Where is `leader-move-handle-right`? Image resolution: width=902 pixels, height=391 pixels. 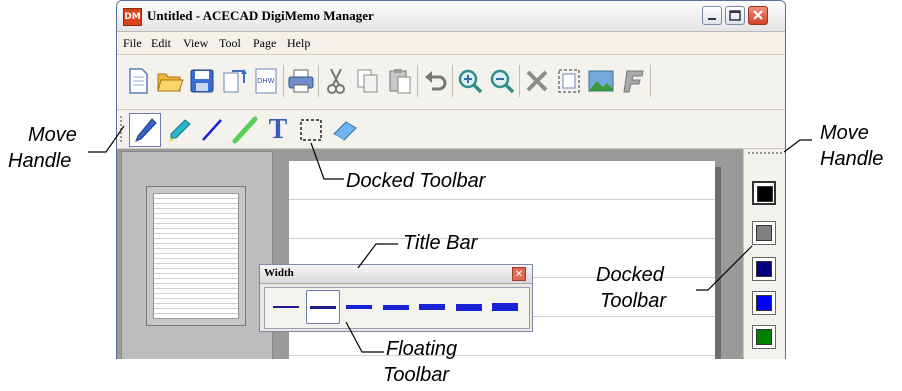
leader-move-handle-right is located at coordinates (797, 146).